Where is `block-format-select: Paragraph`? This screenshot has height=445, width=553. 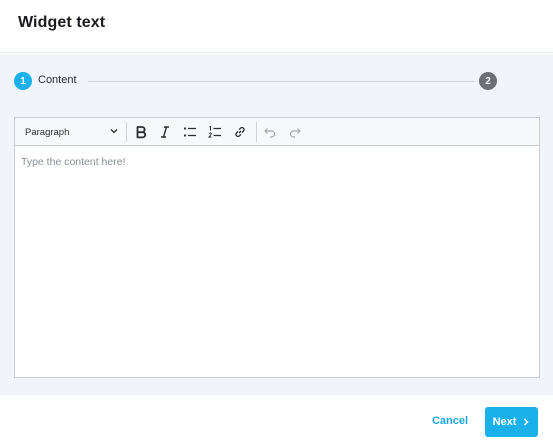 block-format-select: Paragraph is located at coordinates (71, 132).